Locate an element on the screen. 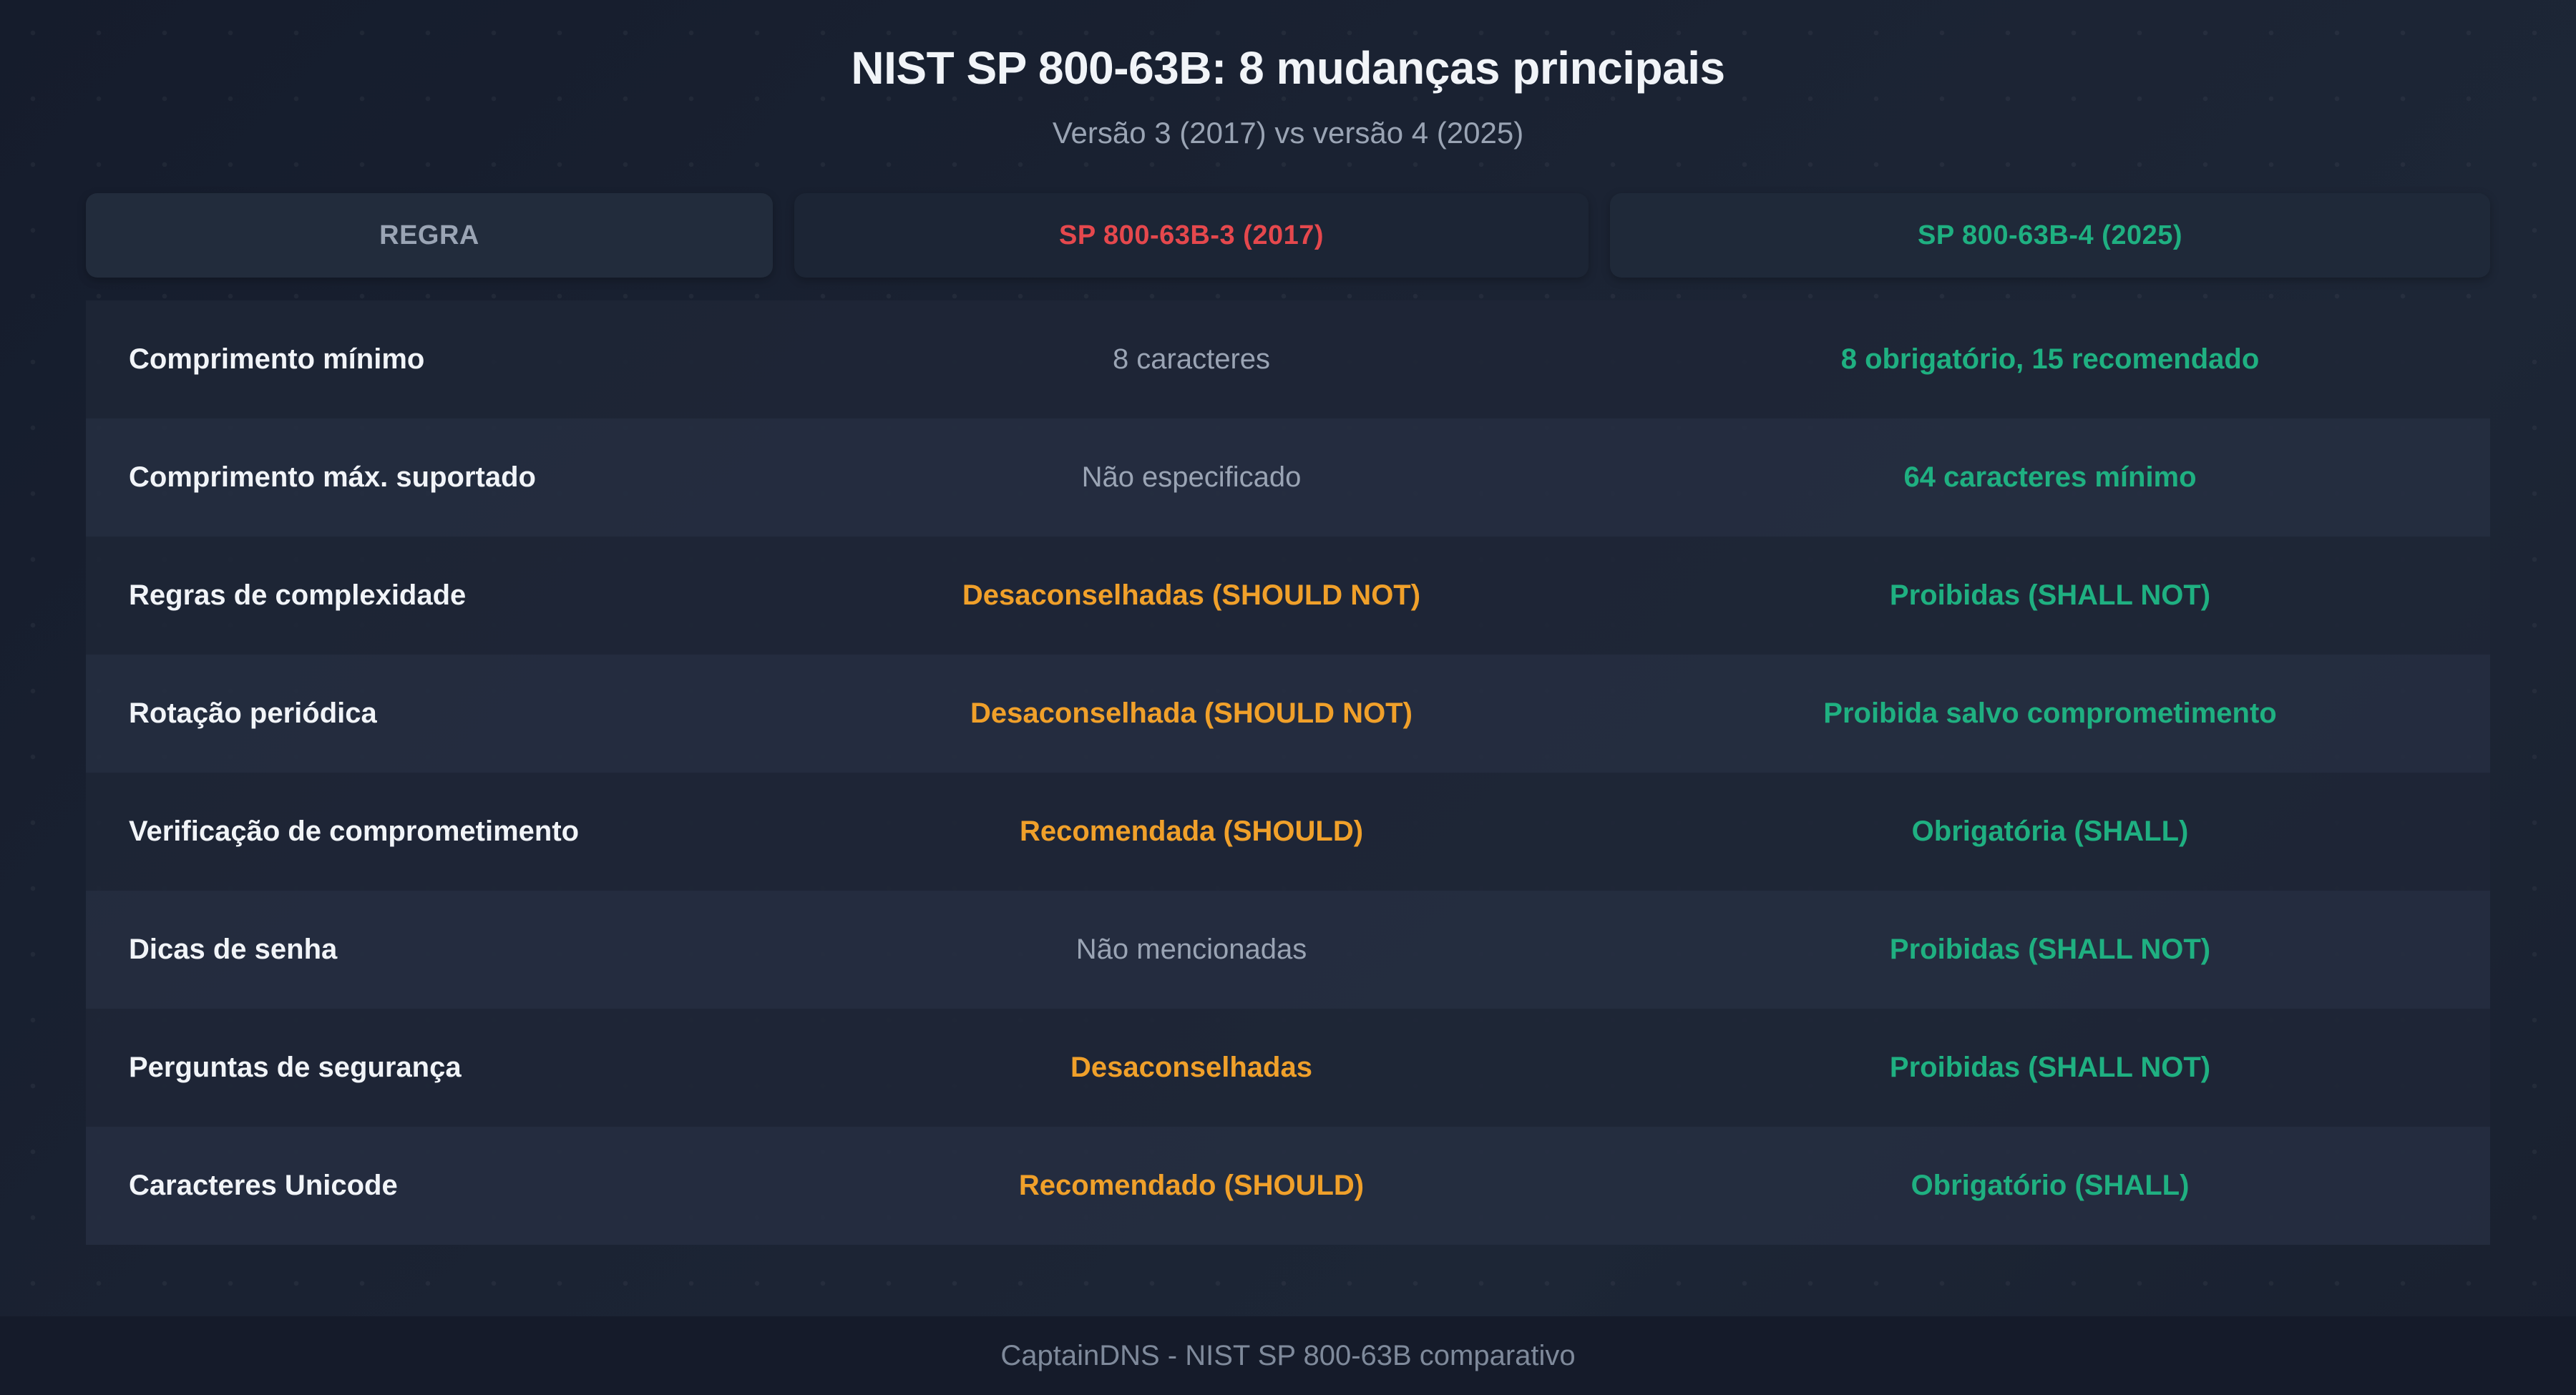 The width and height of the screenshot is (2576, 1395). rule-name-cell: Comprimento máx. suportado is located at coordinates (332, 477).